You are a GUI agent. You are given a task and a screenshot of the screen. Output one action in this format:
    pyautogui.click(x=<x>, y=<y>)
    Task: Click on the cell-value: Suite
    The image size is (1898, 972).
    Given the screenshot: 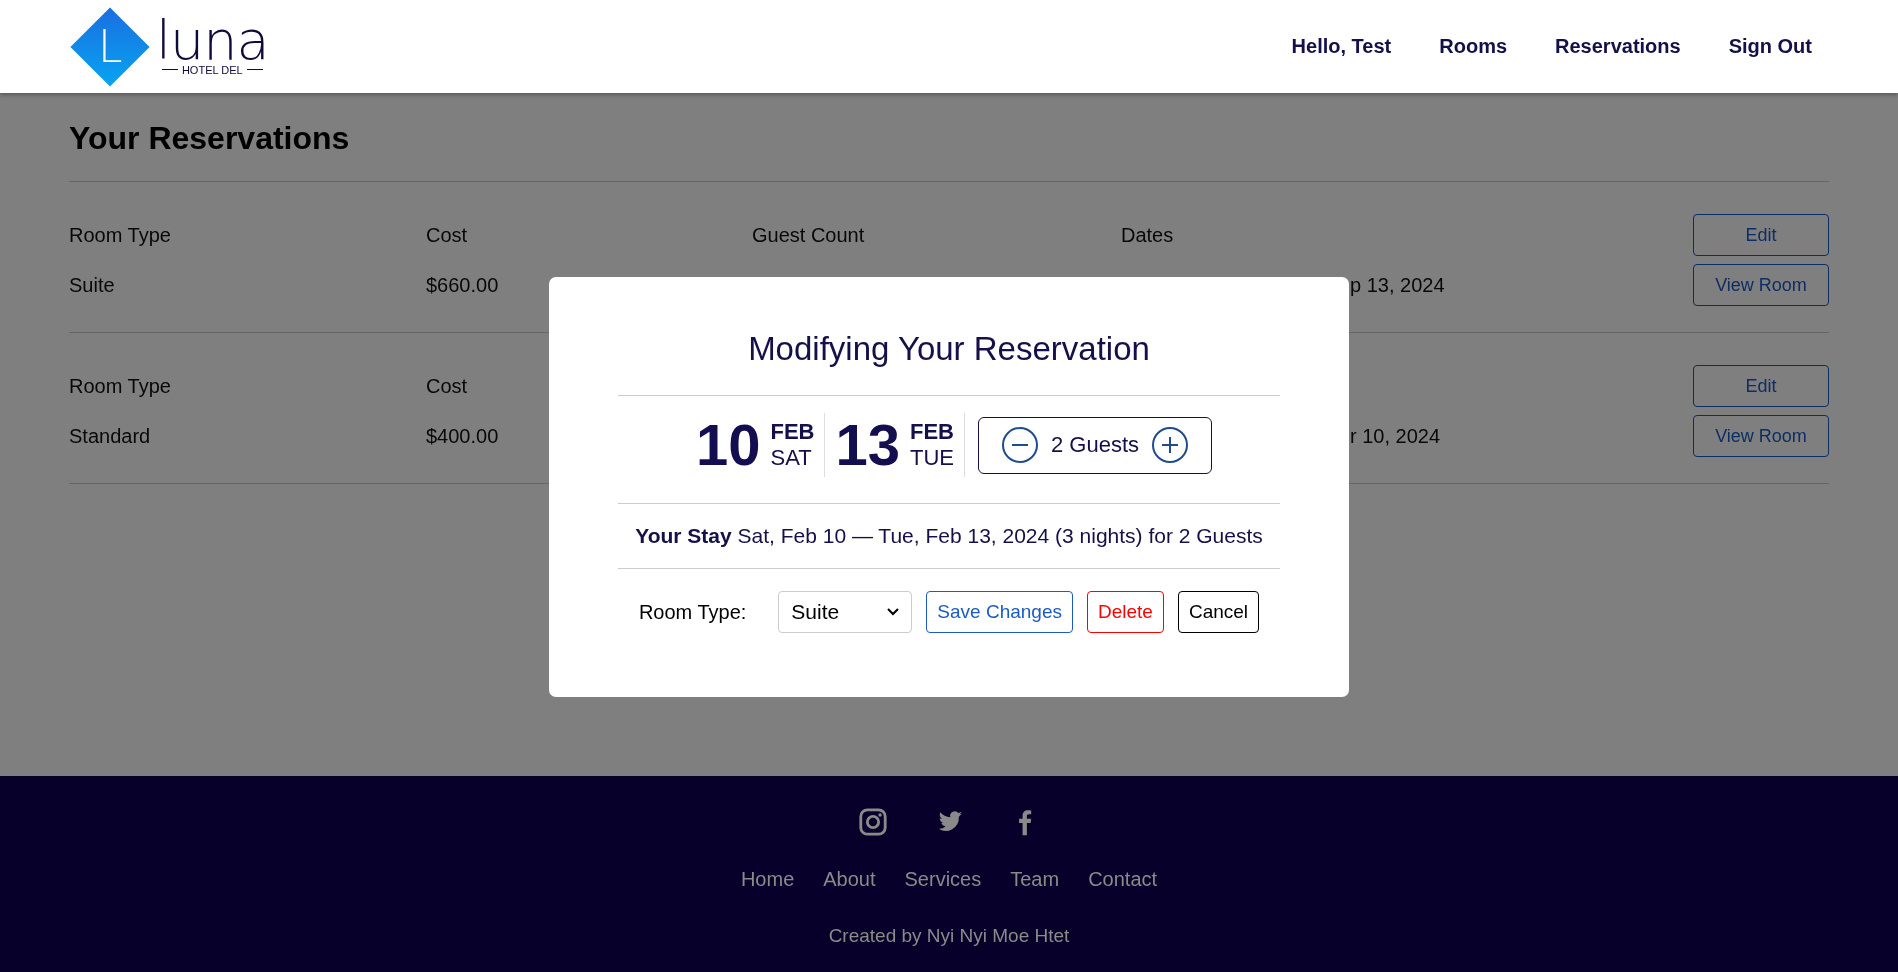 What is the action you would take?
    pyautogui.click(x=92, y=284)
    